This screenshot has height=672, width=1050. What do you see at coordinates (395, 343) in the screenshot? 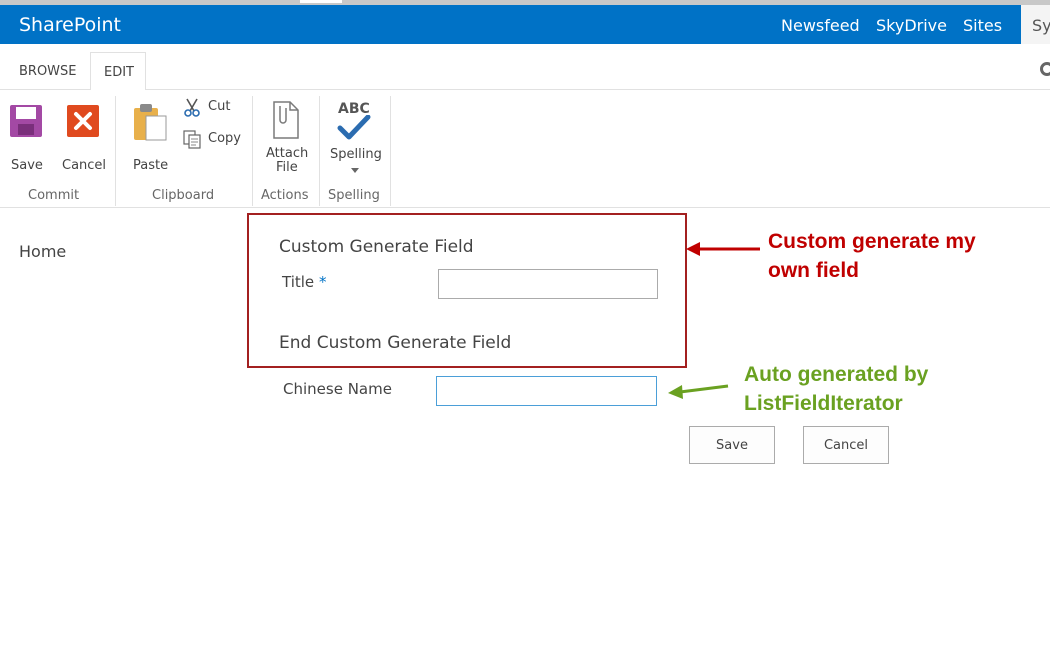
I see `custom-field-end-heading: End Custom Generate Field` at bounding box center [395, 343].